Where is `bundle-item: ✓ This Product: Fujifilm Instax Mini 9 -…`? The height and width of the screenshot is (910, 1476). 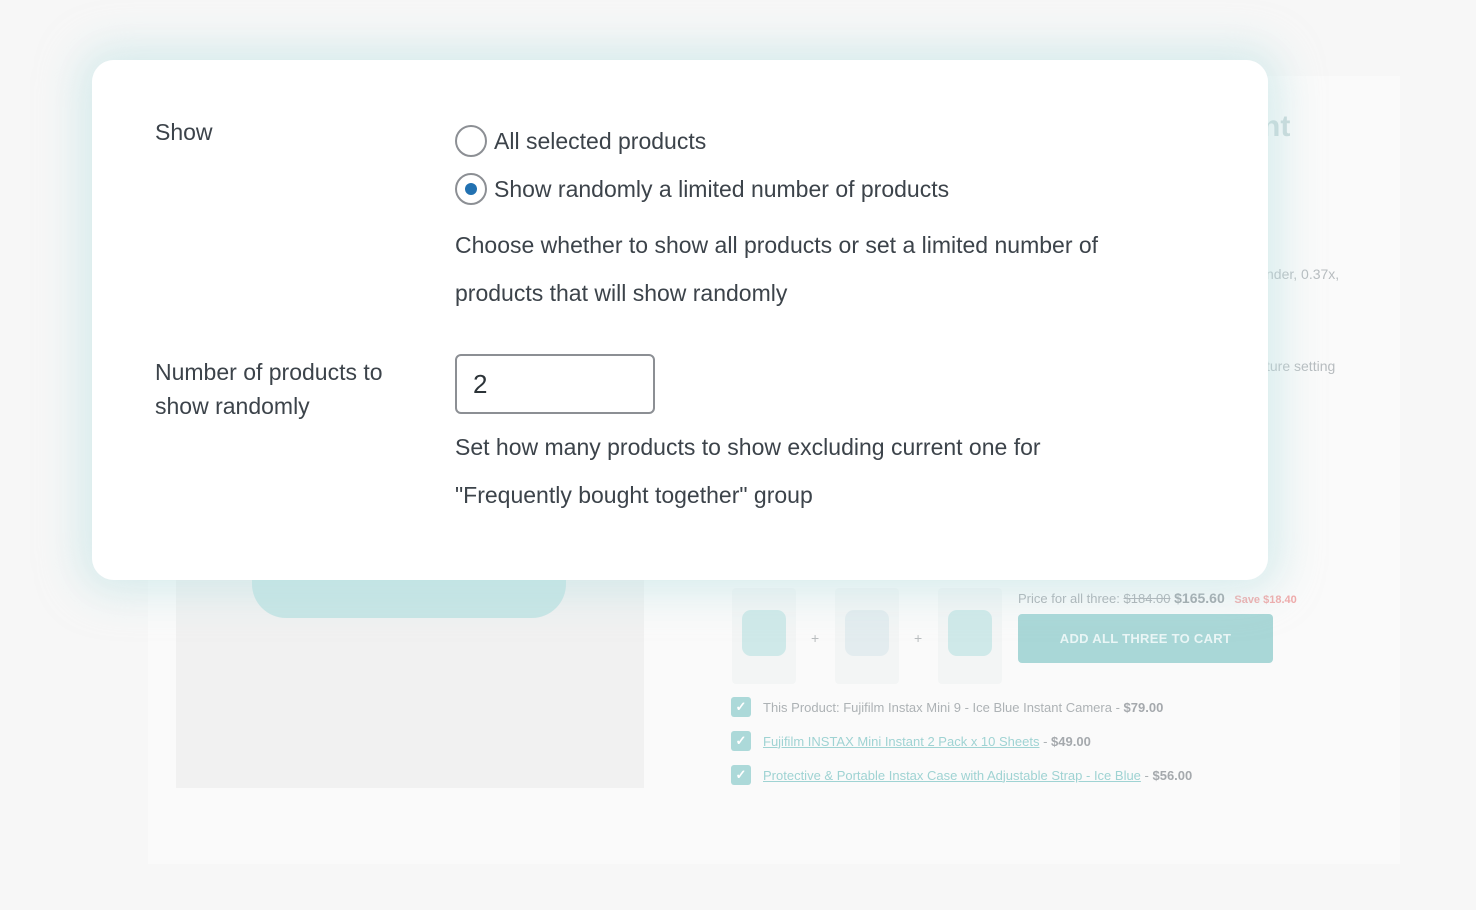 bundle-item: ✓ This Product: Fujifilm Instax Mini 9 -… is located at coordinates (947, 707).